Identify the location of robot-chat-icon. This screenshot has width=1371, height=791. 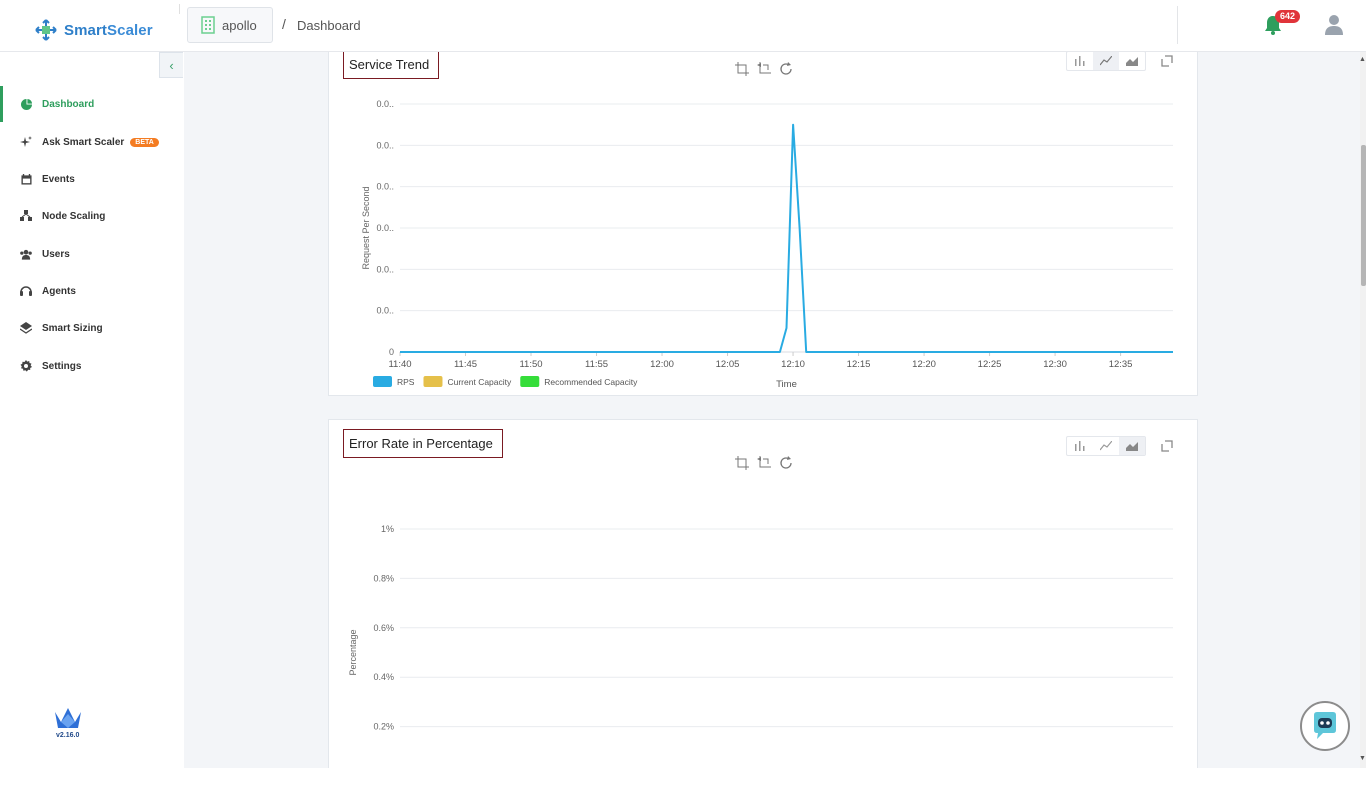
(1325, 725).